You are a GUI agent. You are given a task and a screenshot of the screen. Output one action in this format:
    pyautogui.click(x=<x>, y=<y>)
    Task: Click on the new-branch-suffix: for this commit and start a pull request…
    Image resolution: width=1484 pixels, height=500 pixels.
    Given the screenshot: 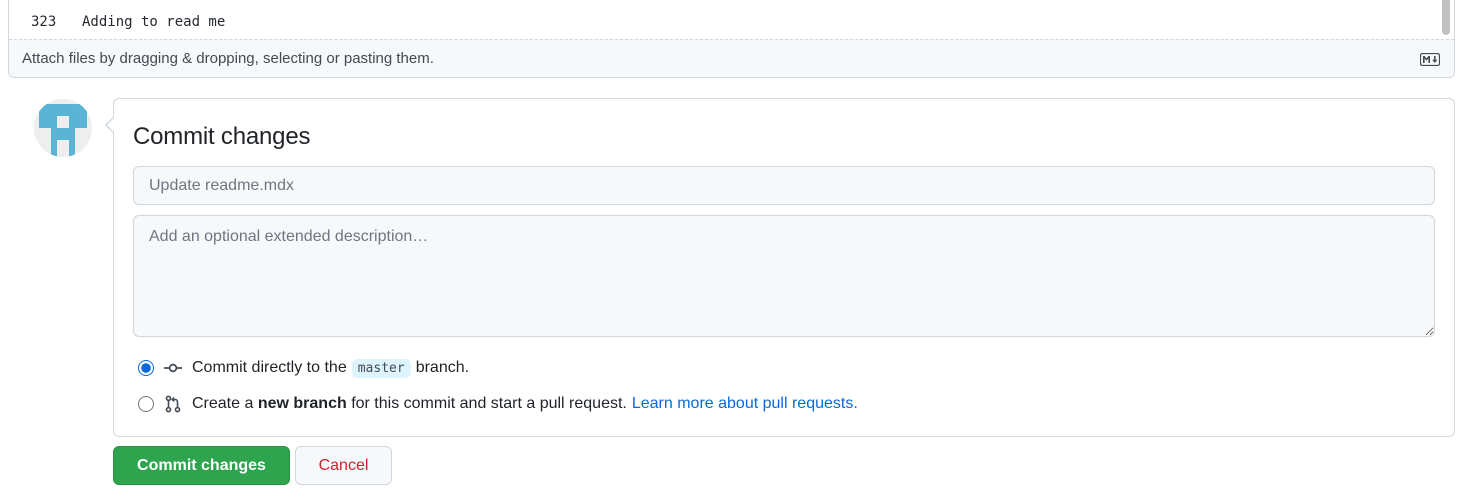 What is the action you would take?
    pyautogui.click(x=489, y=403)
    